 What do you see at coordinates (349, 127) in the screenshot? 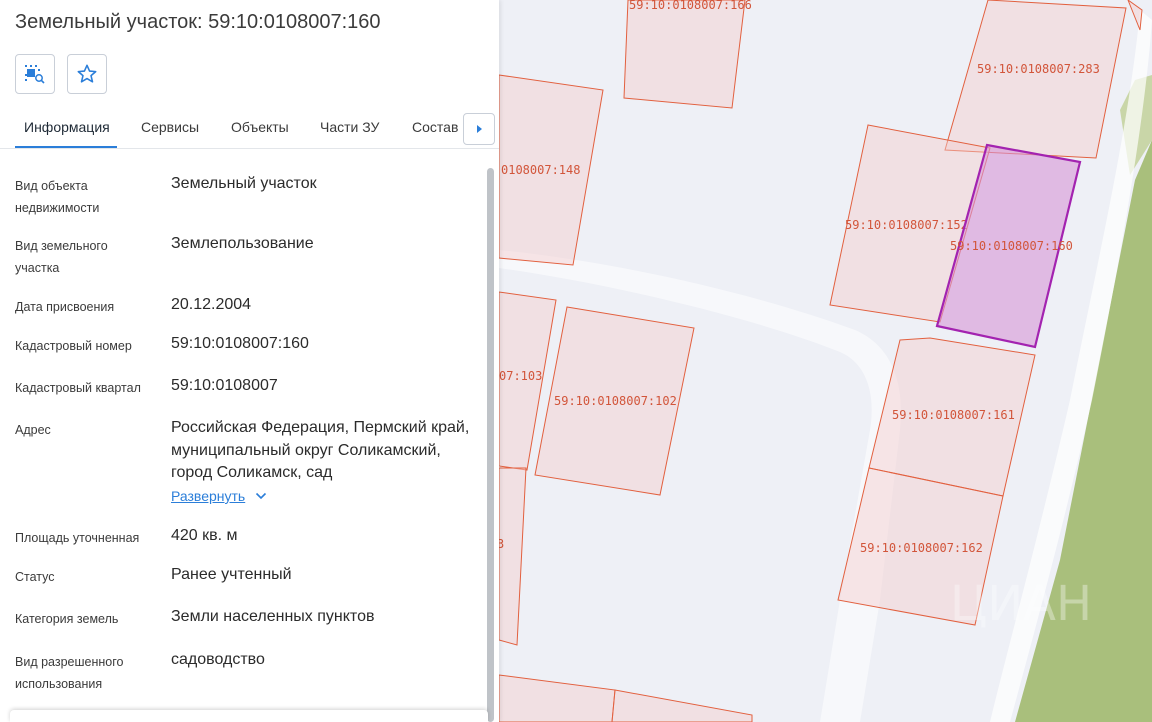
I see `tab-parts: Части ЗУ` at bounding box center [349, 127].